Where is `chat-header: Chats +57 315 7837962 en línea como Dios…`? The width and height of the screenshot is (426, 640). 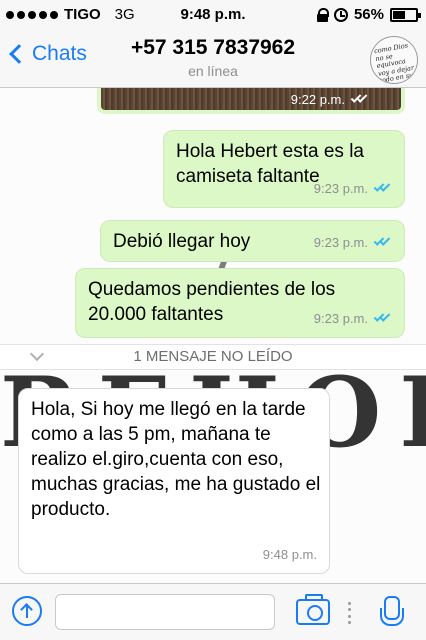 chat-header: Chats +57 315 7837962 en línea como Dios… is located at coordinates (213, 59).